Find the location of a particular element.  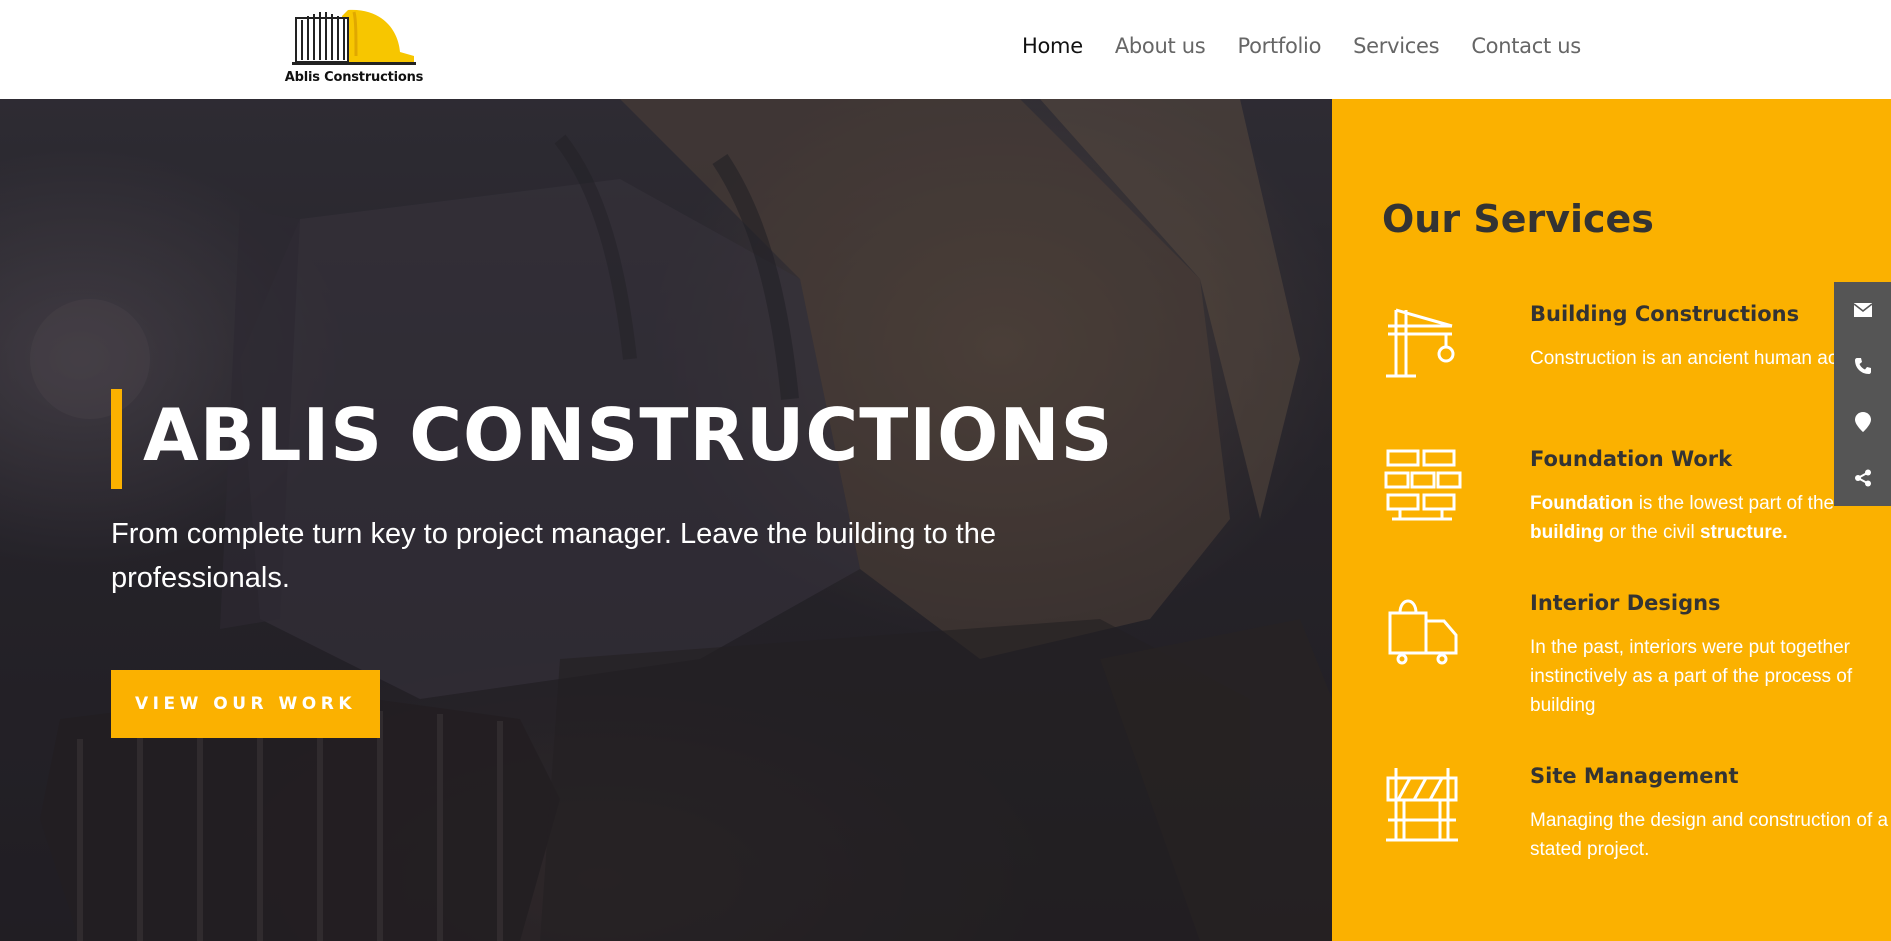

interior-bag-icon is located at coordinates (1423, 632).